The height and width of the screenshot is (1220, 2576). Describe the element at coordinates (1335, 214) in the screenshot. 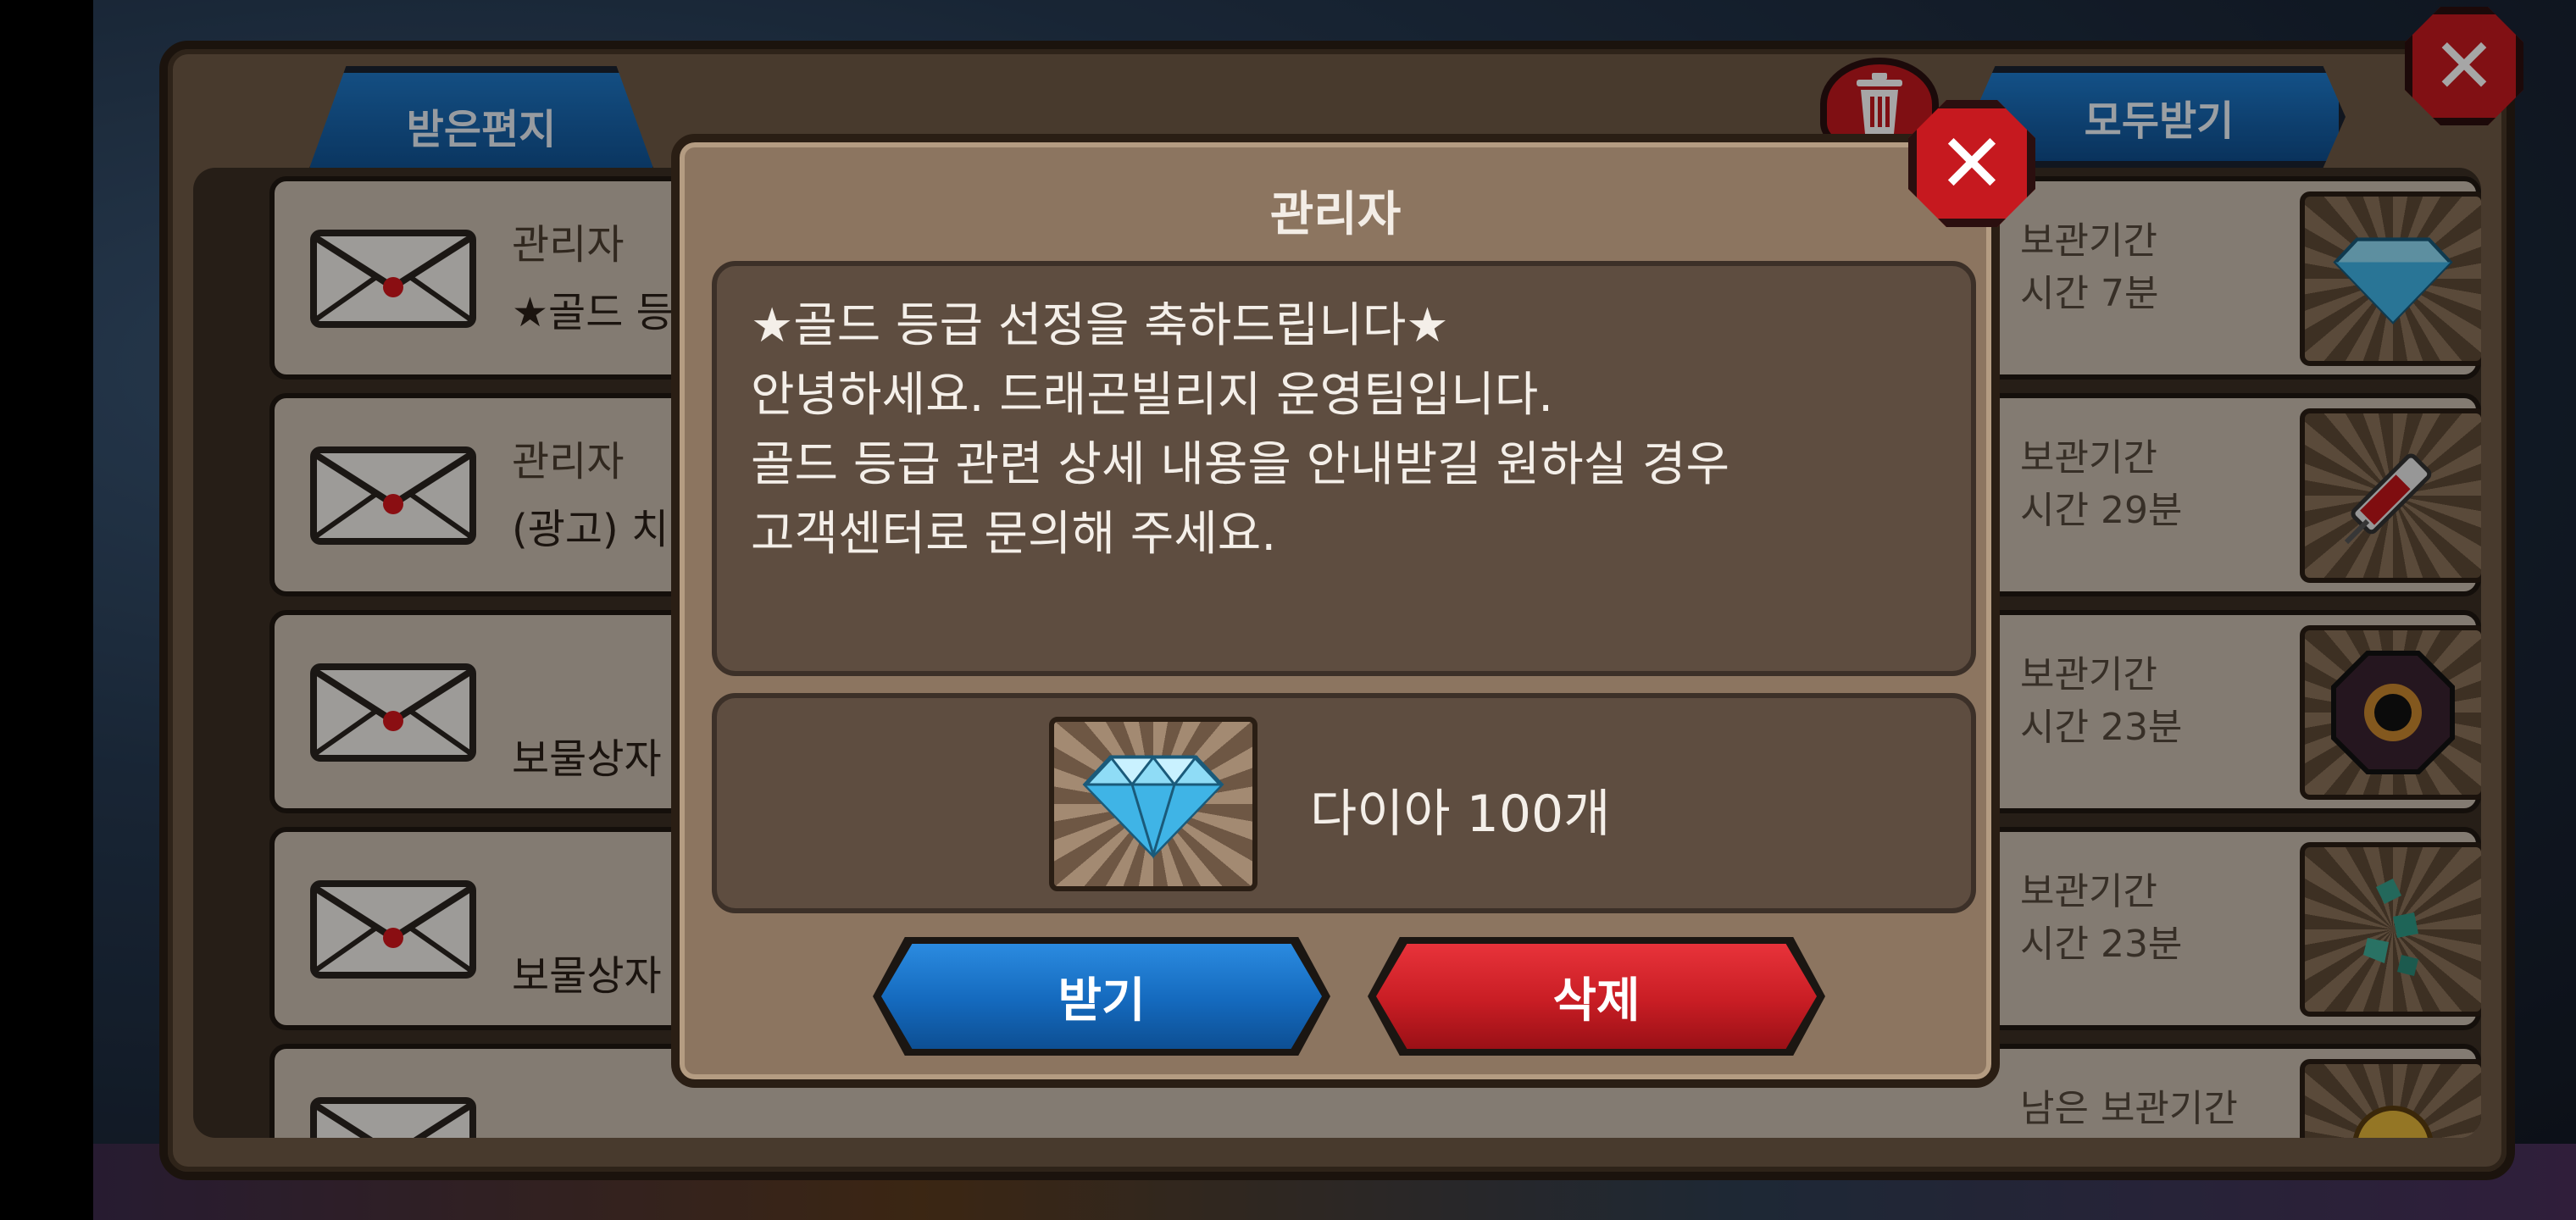

I see `modal-title: 관리자` at that location.